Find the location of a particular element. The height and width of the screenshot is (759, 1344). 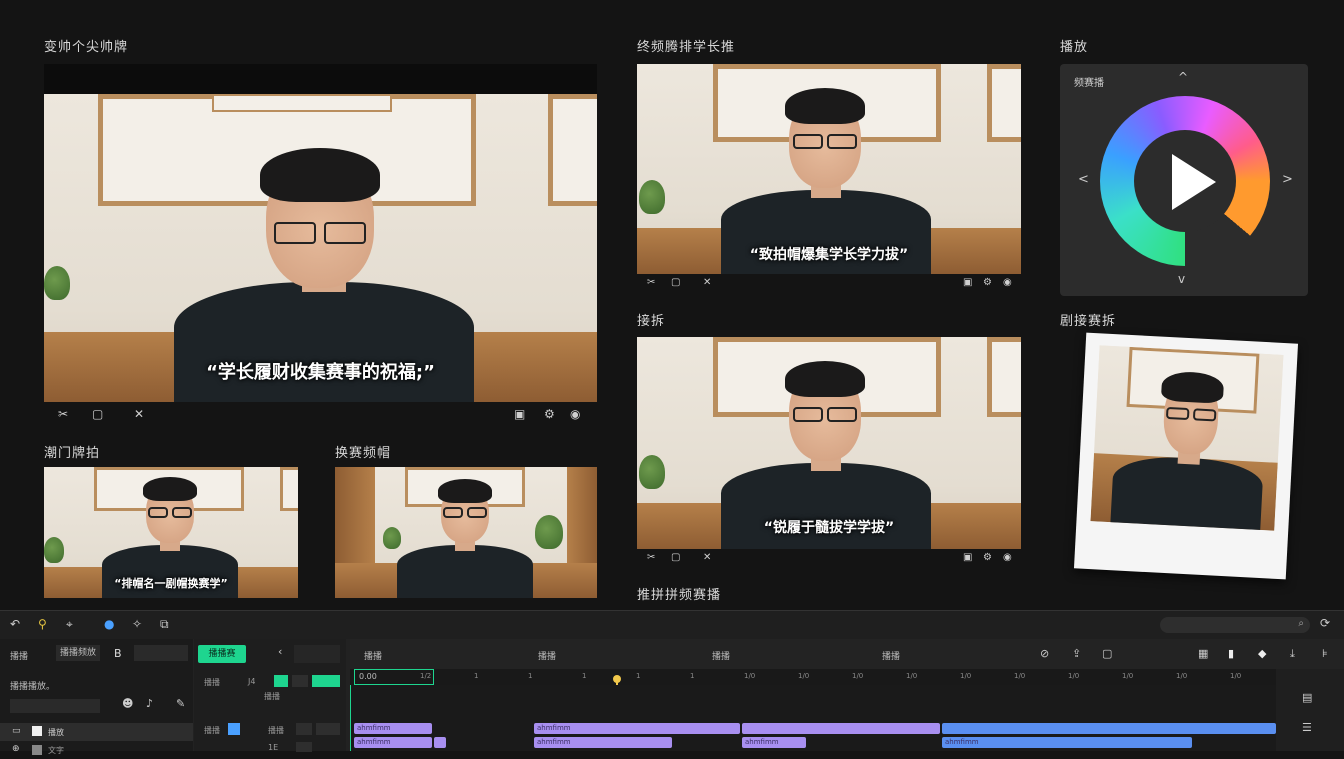

main-subtitle: “学长履财收集赛事的祝福;” is located at coordinates (320, 372).